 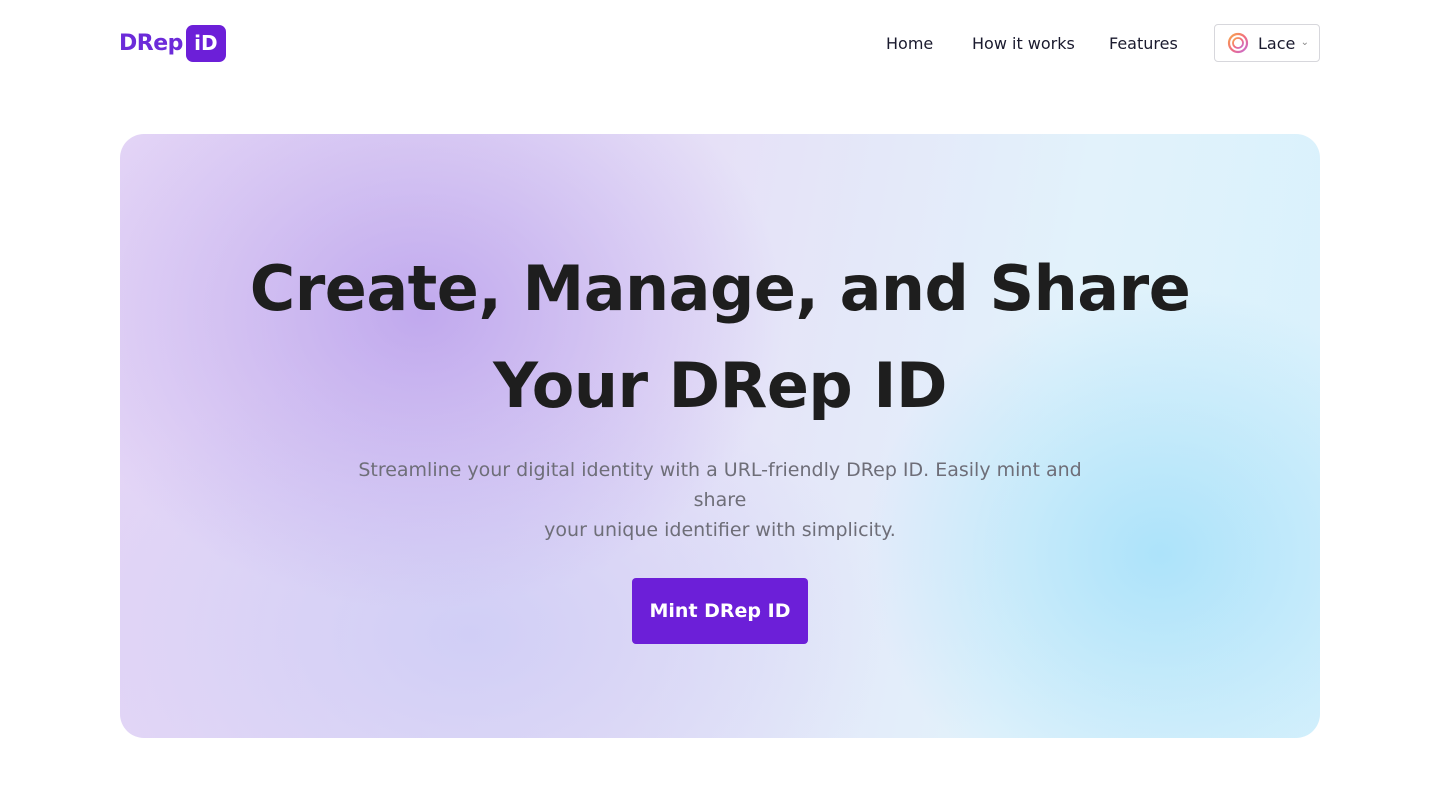 I want to click on brand-logo: DRep iD, so click(x=172, y=43).